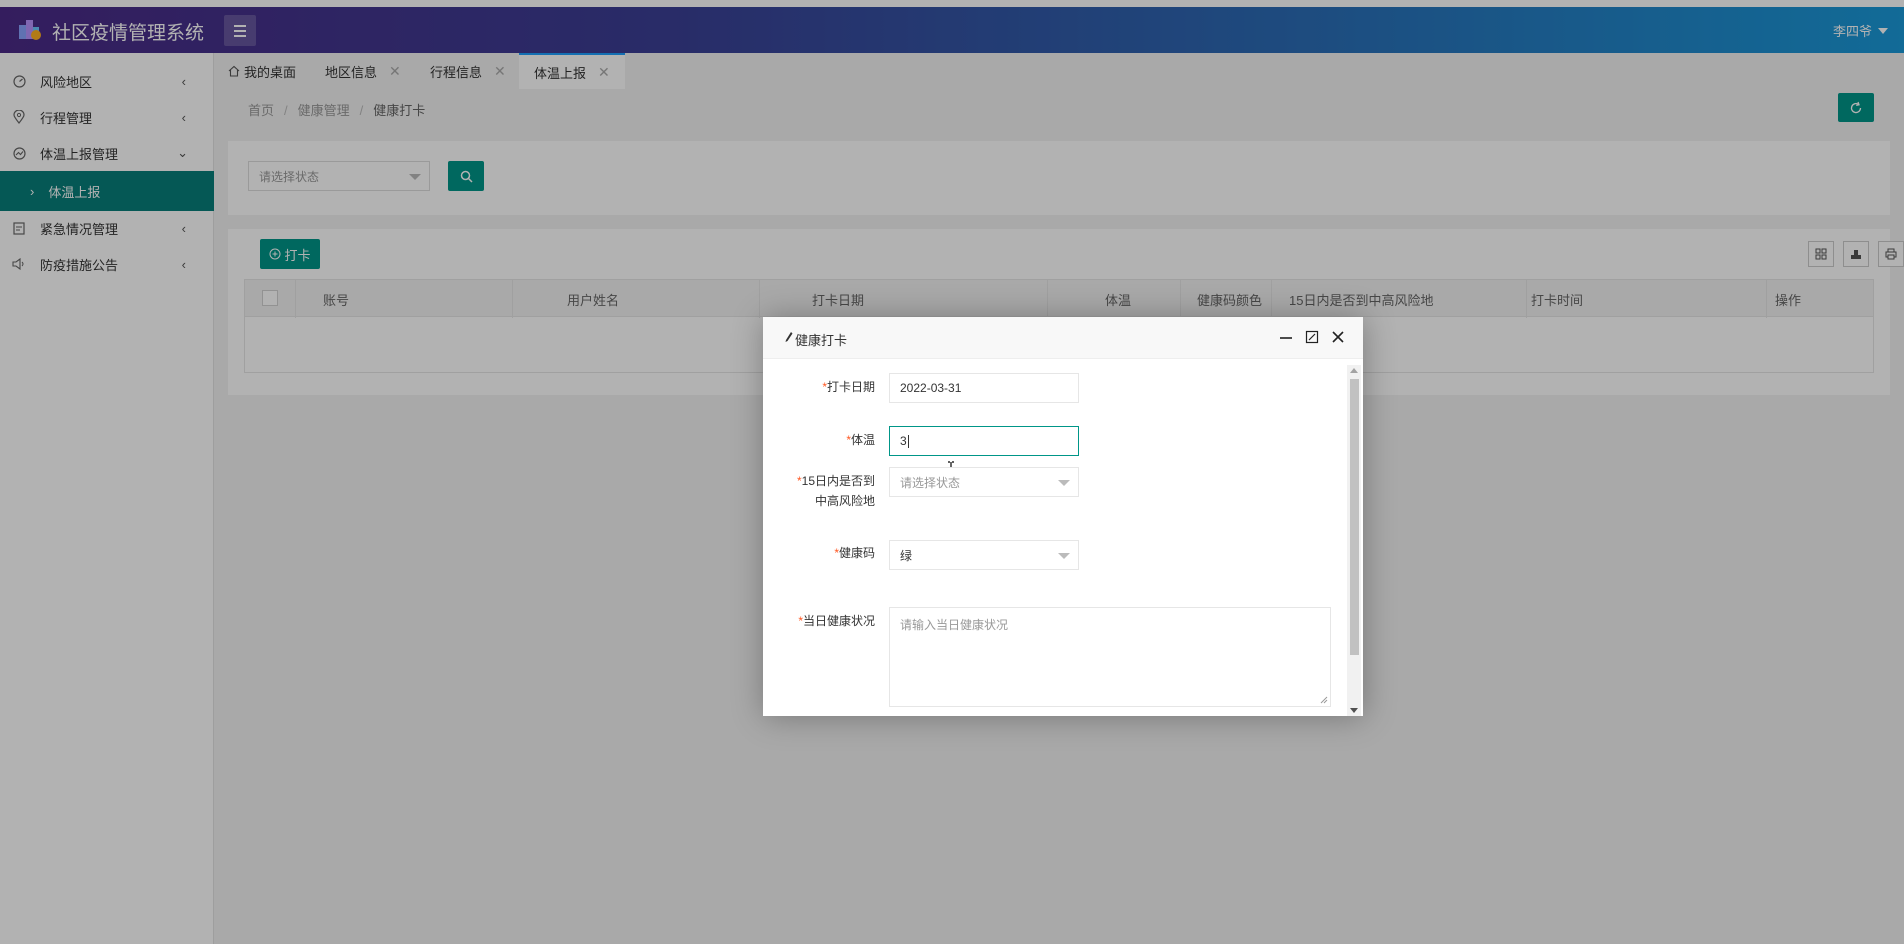  What do you see at coordinates (1063, 338) in the screenshot?
I see `dialog-header: 健康打卡` at bounding box center [1063, 338].